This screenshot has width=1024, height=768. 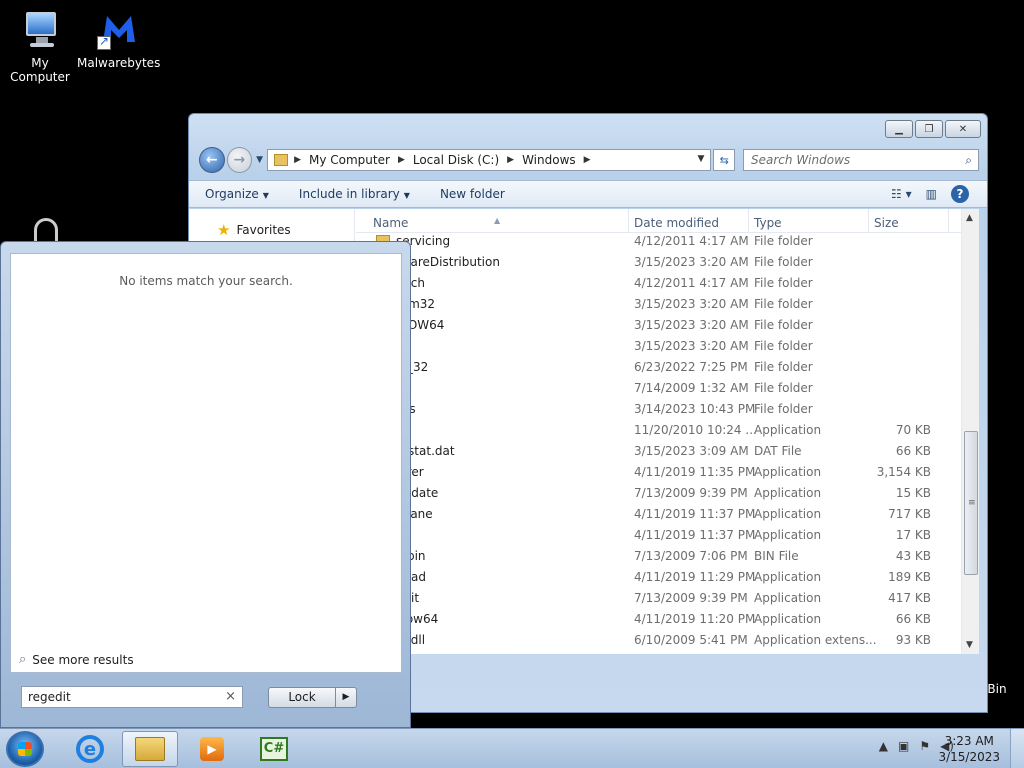 What do you see at coordinates (724, 160) in the screenshot?
I see `refresh-button: ⇆` at bounding box center [724, 160].